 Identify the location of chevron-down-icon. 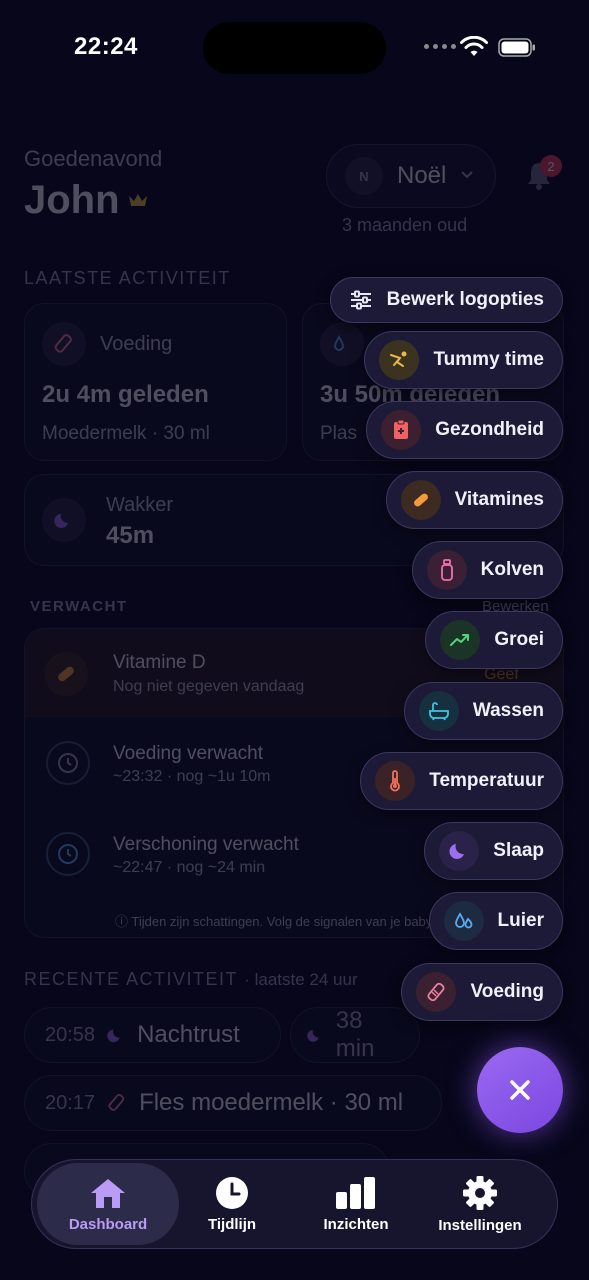
(467, 175).